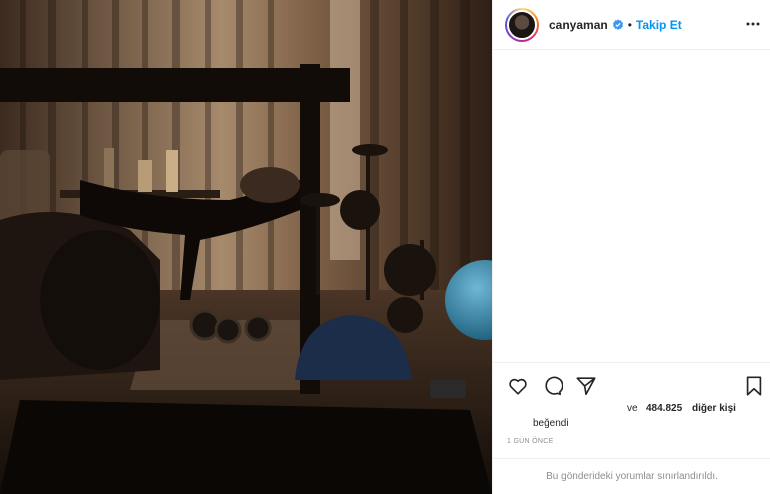 The image size is (770, 494). I want to click on username: canyaman, so click(578, 25).